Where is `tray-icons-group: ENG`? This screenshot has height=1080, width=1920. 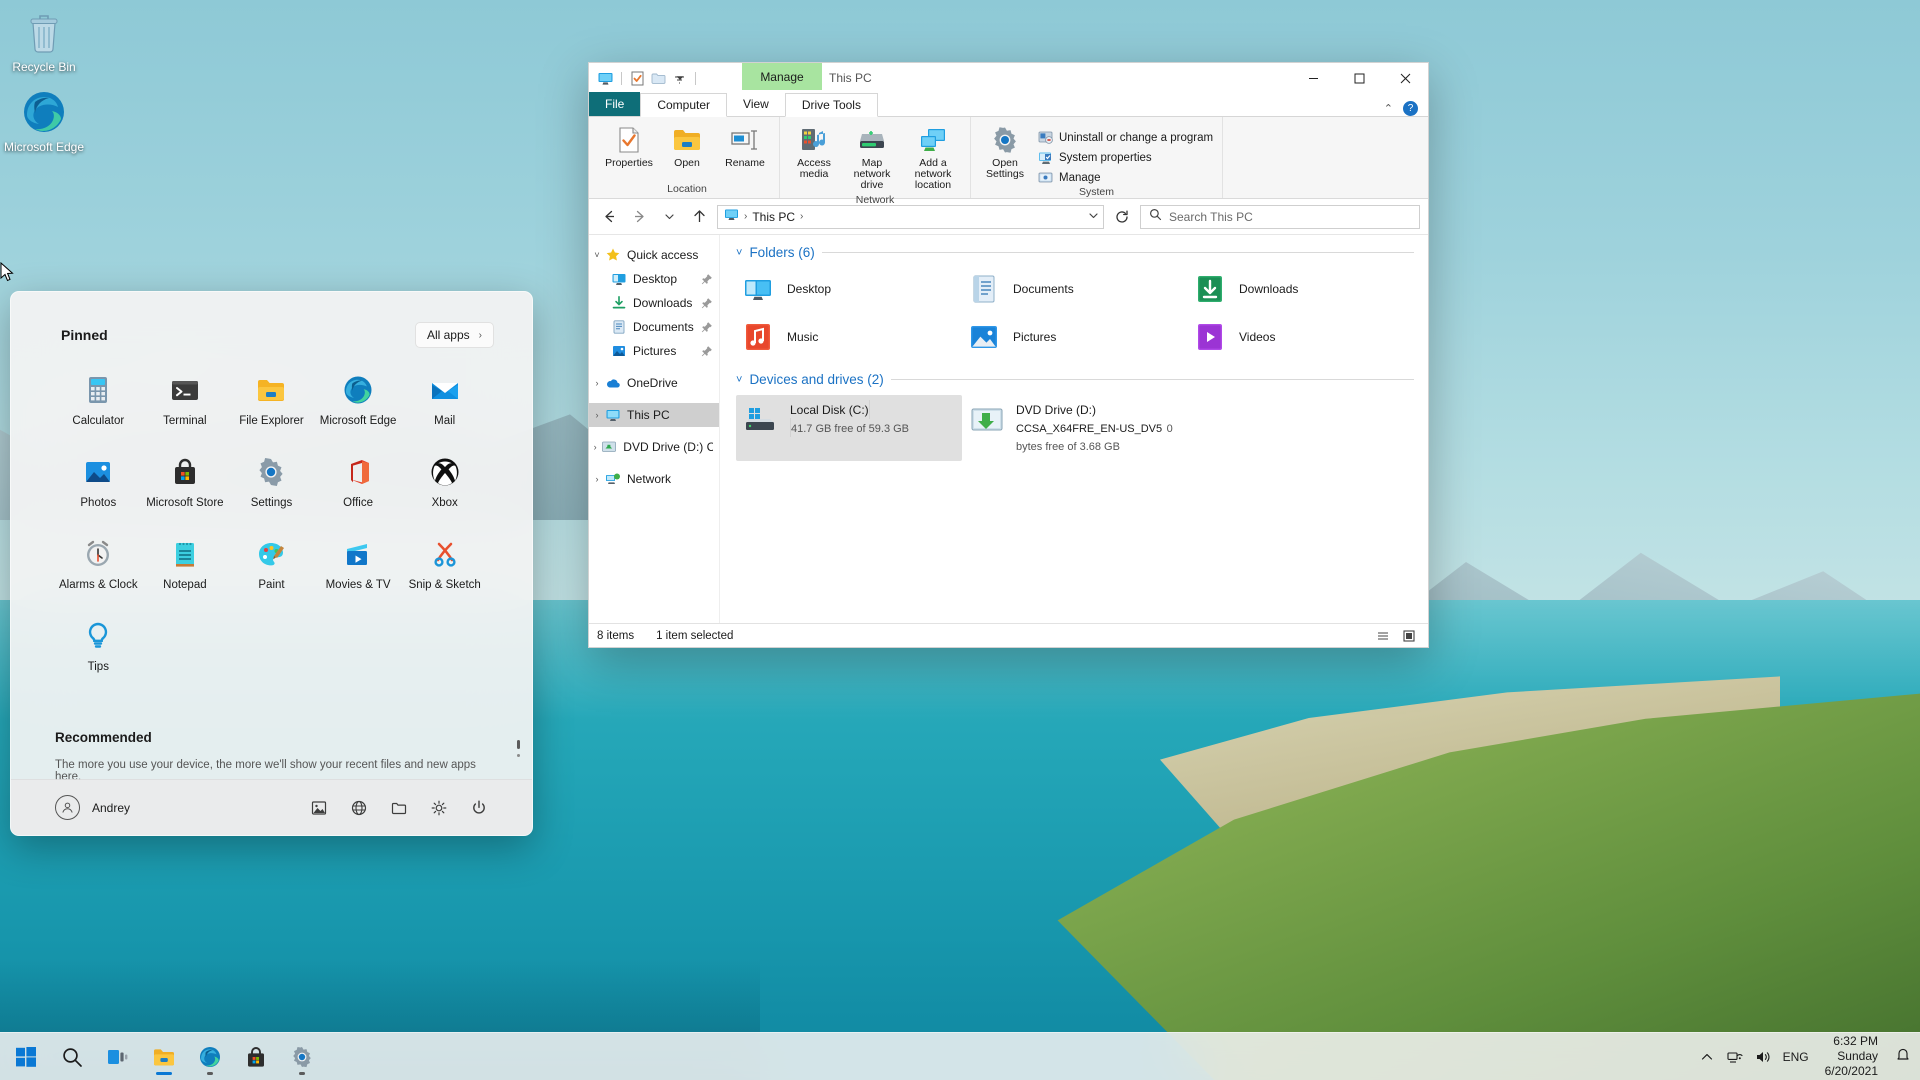 tray-icons-group: ENG is located at coordinates (1754, 1057).